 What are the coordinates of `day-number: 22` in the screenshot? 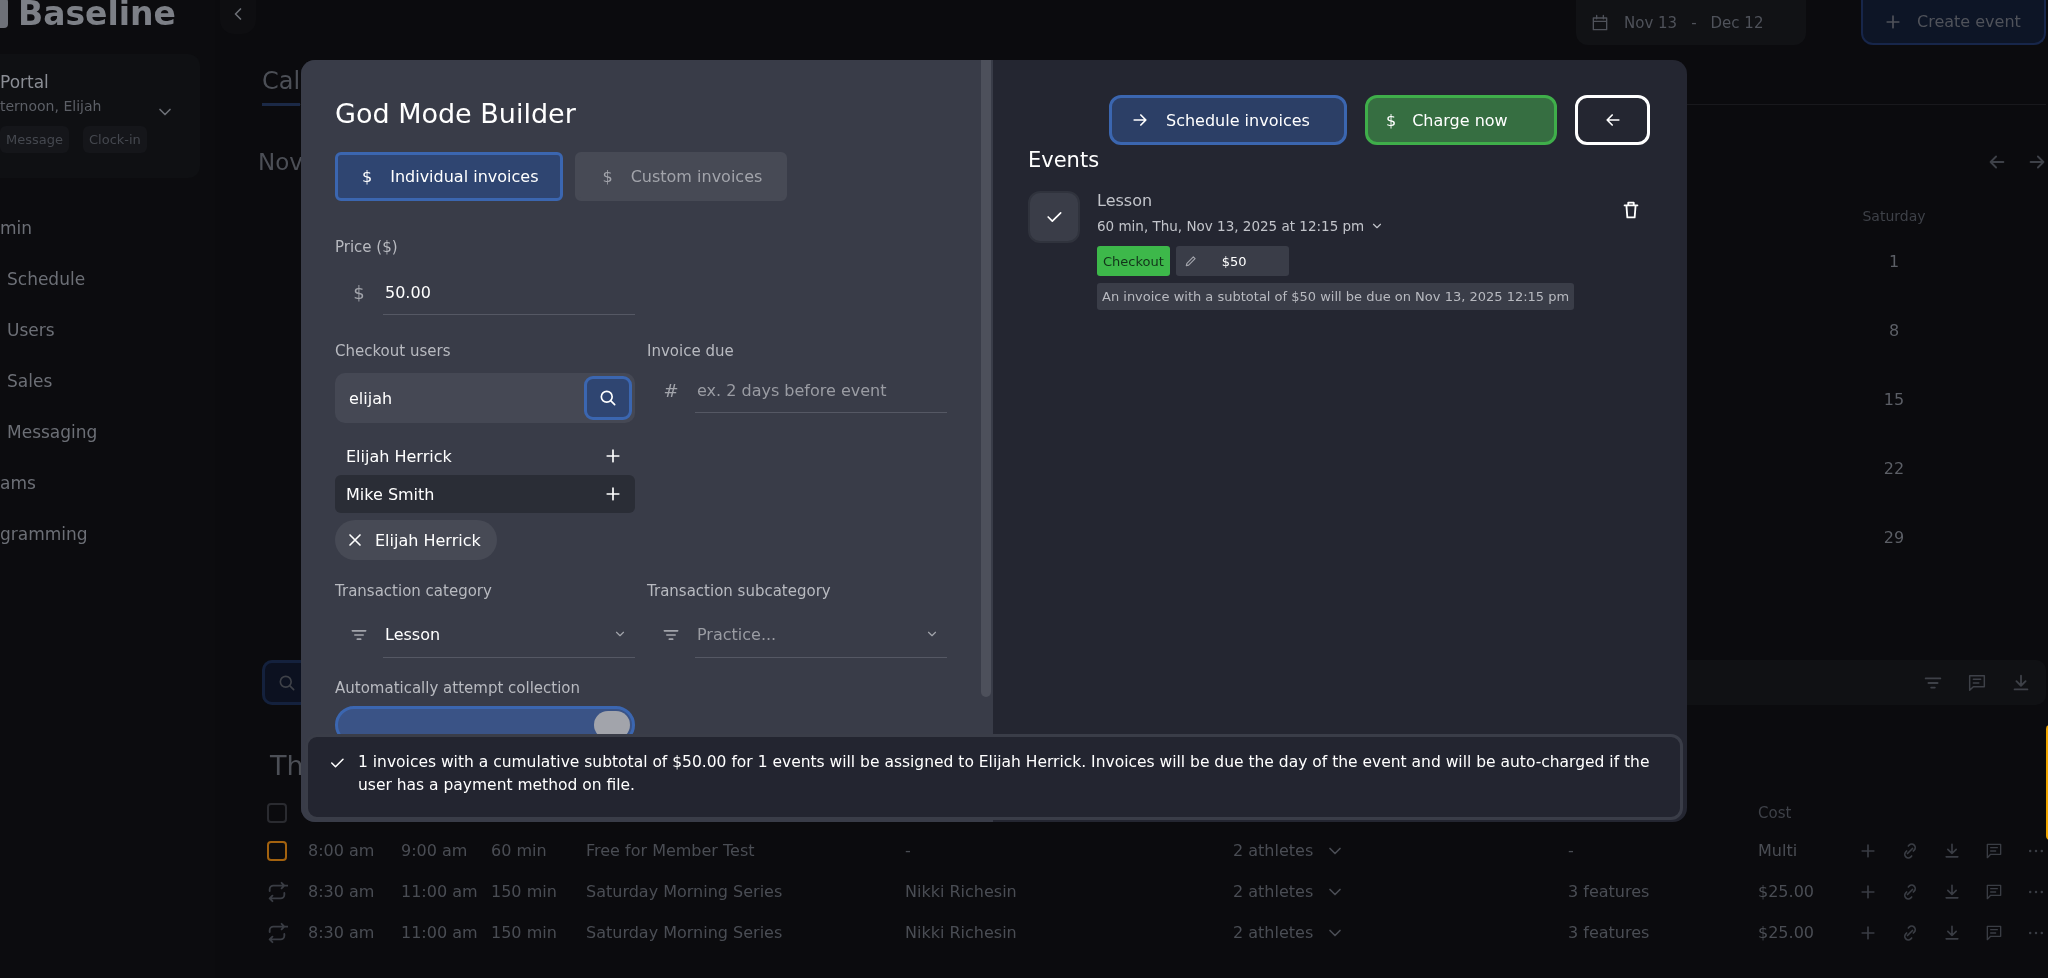 It's located at (1894, 472).